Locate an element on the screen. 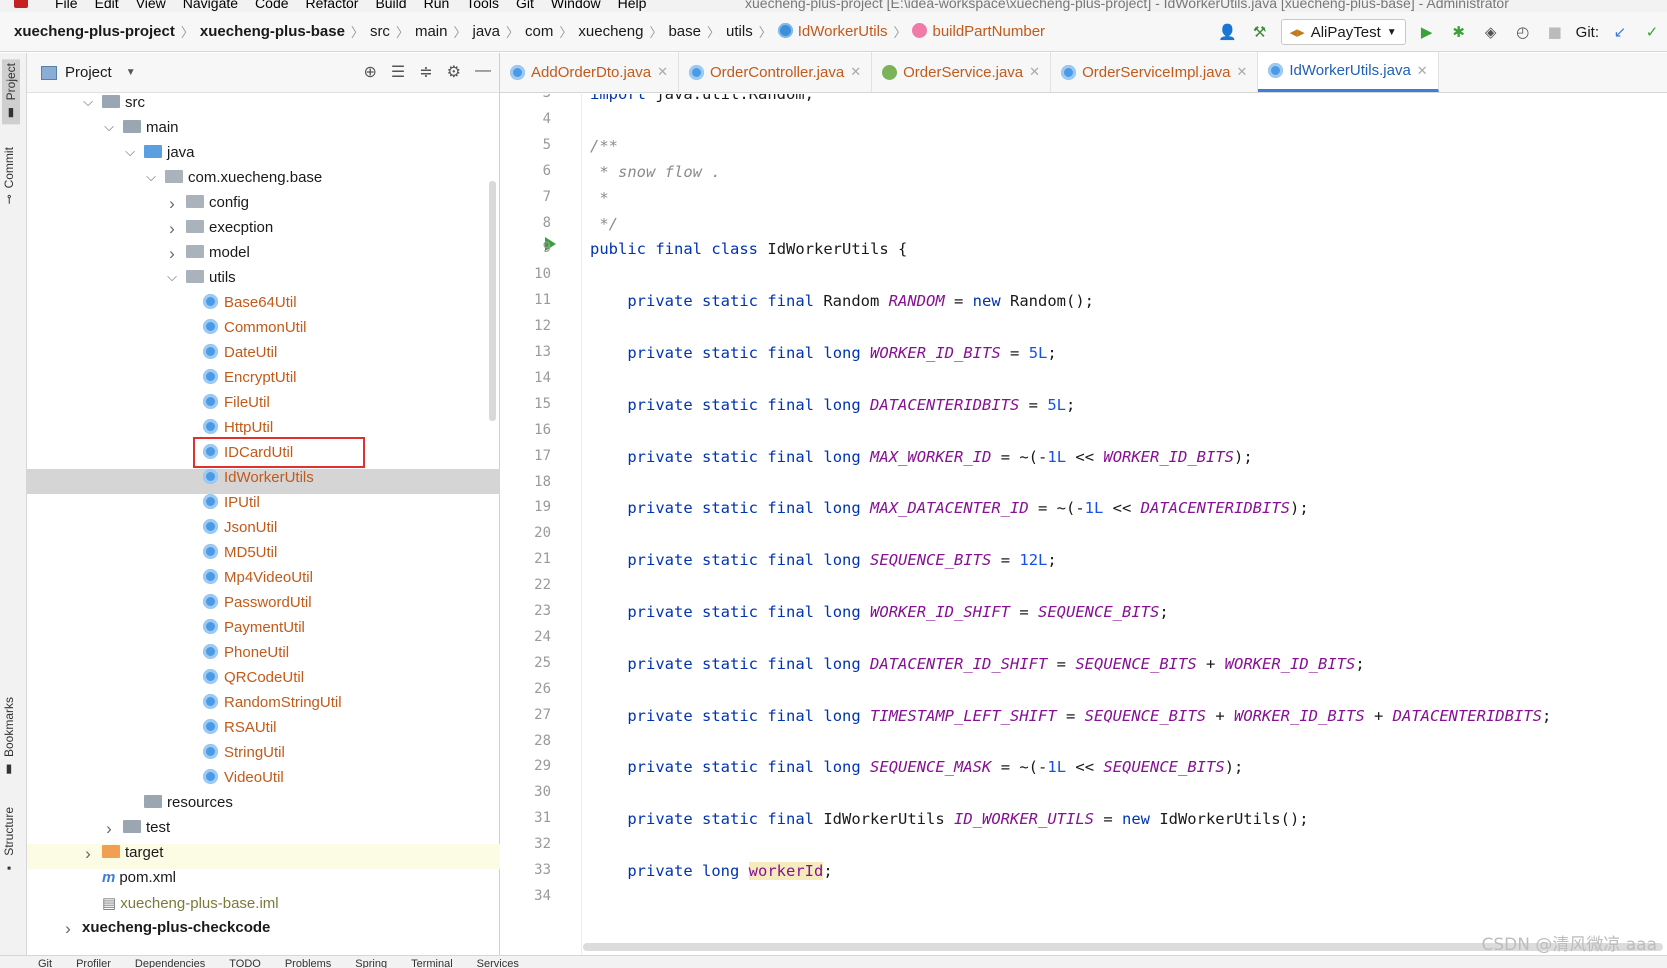  editor-tab-orderserviceimpl-java: OrderServiceImpl.java ✕ is located at coordinates (1155, 72).